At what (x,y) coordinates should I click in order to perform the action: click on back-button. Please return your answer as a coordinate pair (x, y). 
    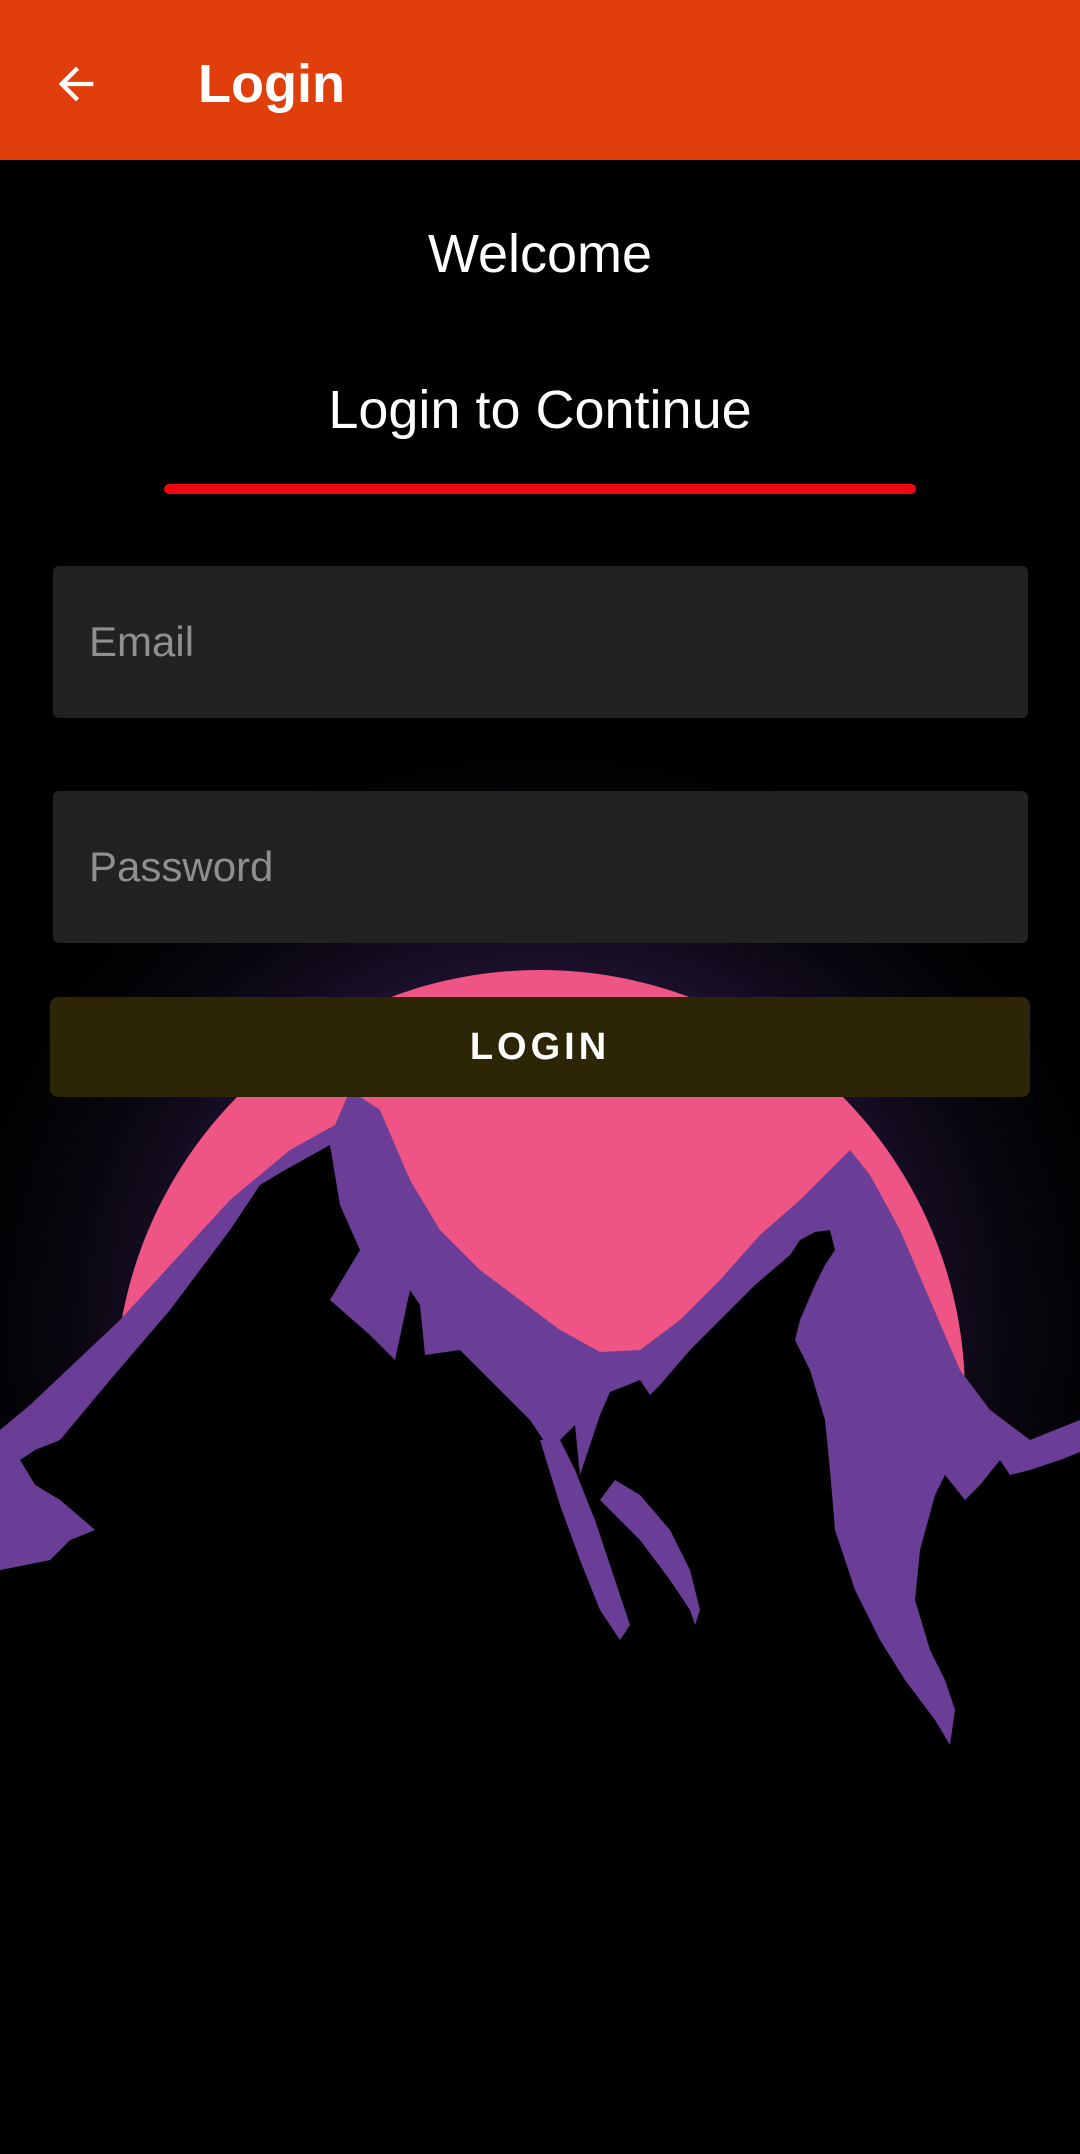
    Looking at the image, I should click on (76, 84).